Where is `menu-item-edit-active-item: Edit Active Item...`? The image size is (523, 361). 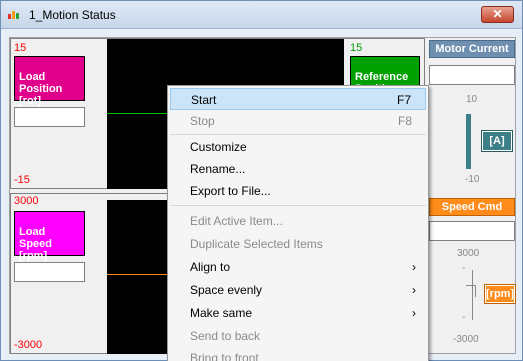 menu-item-edit-active-item: Edit Active Item... is located at coordinates (298, 221).